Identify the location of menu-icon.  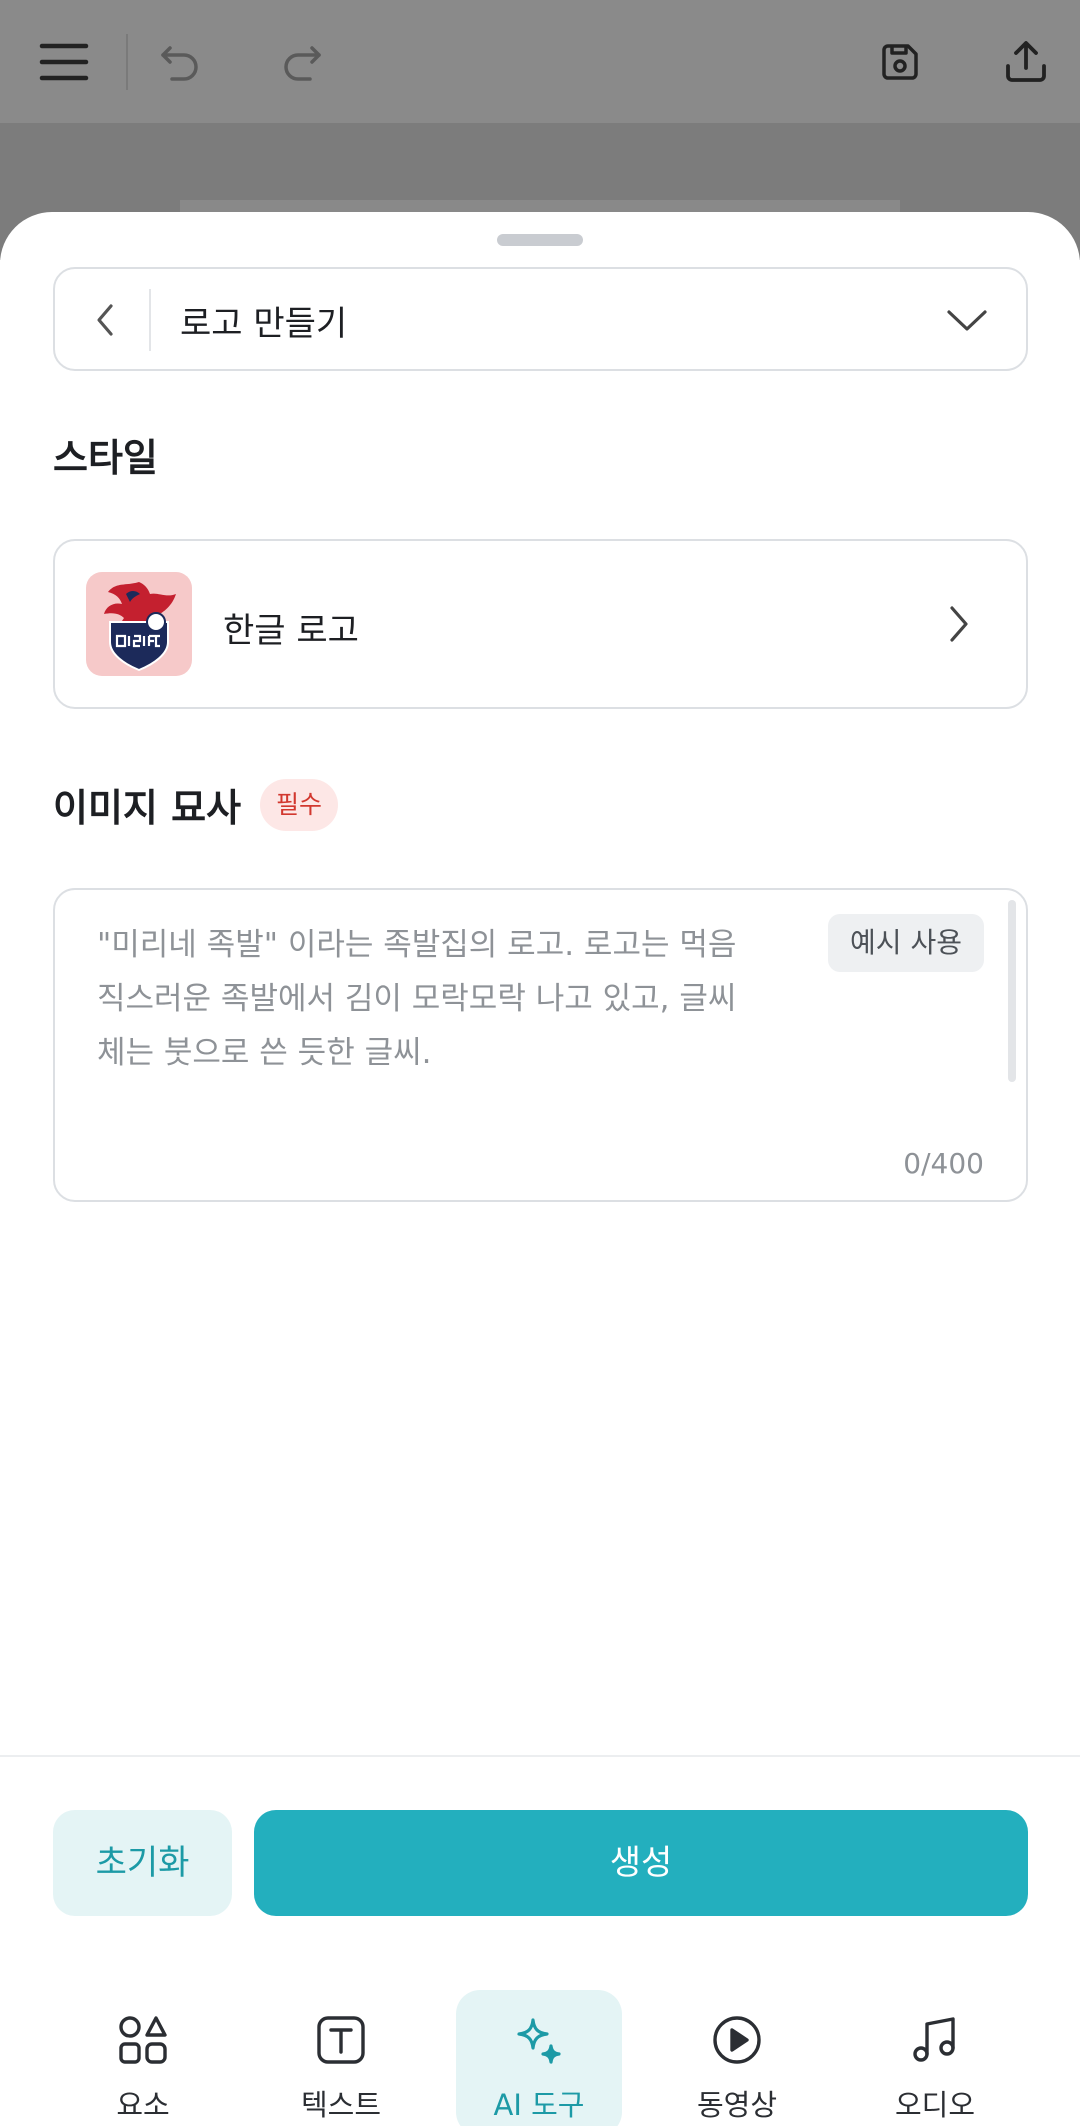
(64, 62).